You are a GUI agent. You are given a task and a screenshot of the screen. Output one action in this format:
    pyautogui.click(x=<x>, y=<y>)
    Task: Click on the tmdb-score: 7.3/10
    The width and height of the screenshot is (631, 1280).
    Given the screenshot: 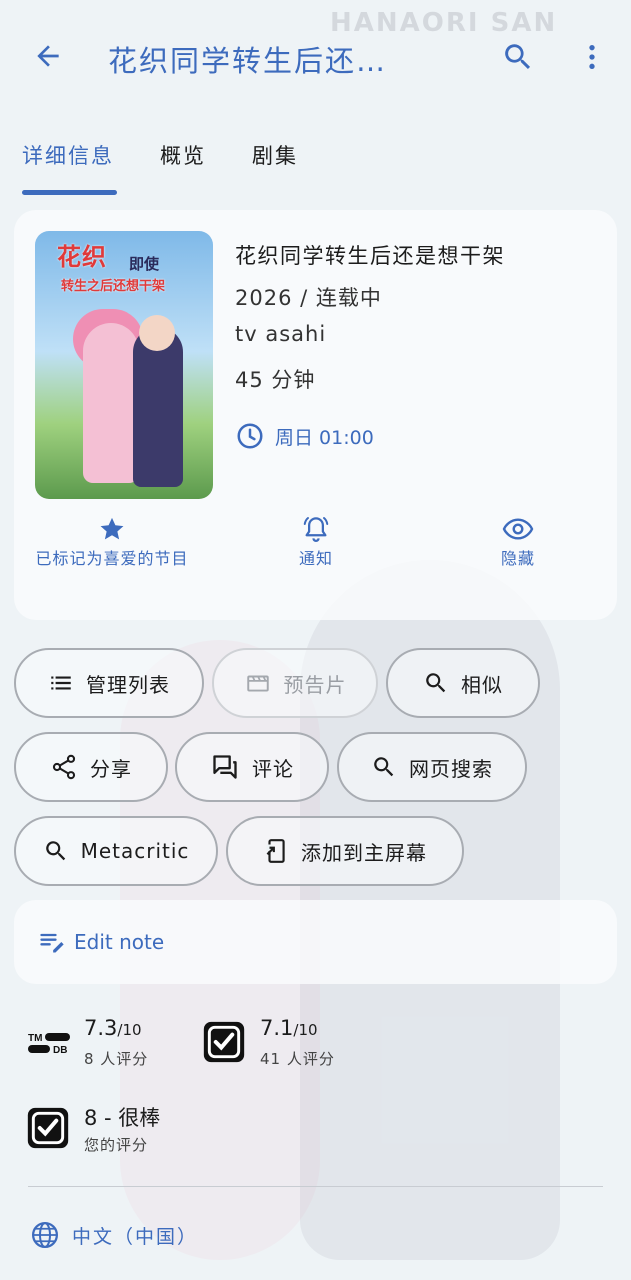 What is the action you would take?
    pyautogui.click(x=113, y=1028)
    